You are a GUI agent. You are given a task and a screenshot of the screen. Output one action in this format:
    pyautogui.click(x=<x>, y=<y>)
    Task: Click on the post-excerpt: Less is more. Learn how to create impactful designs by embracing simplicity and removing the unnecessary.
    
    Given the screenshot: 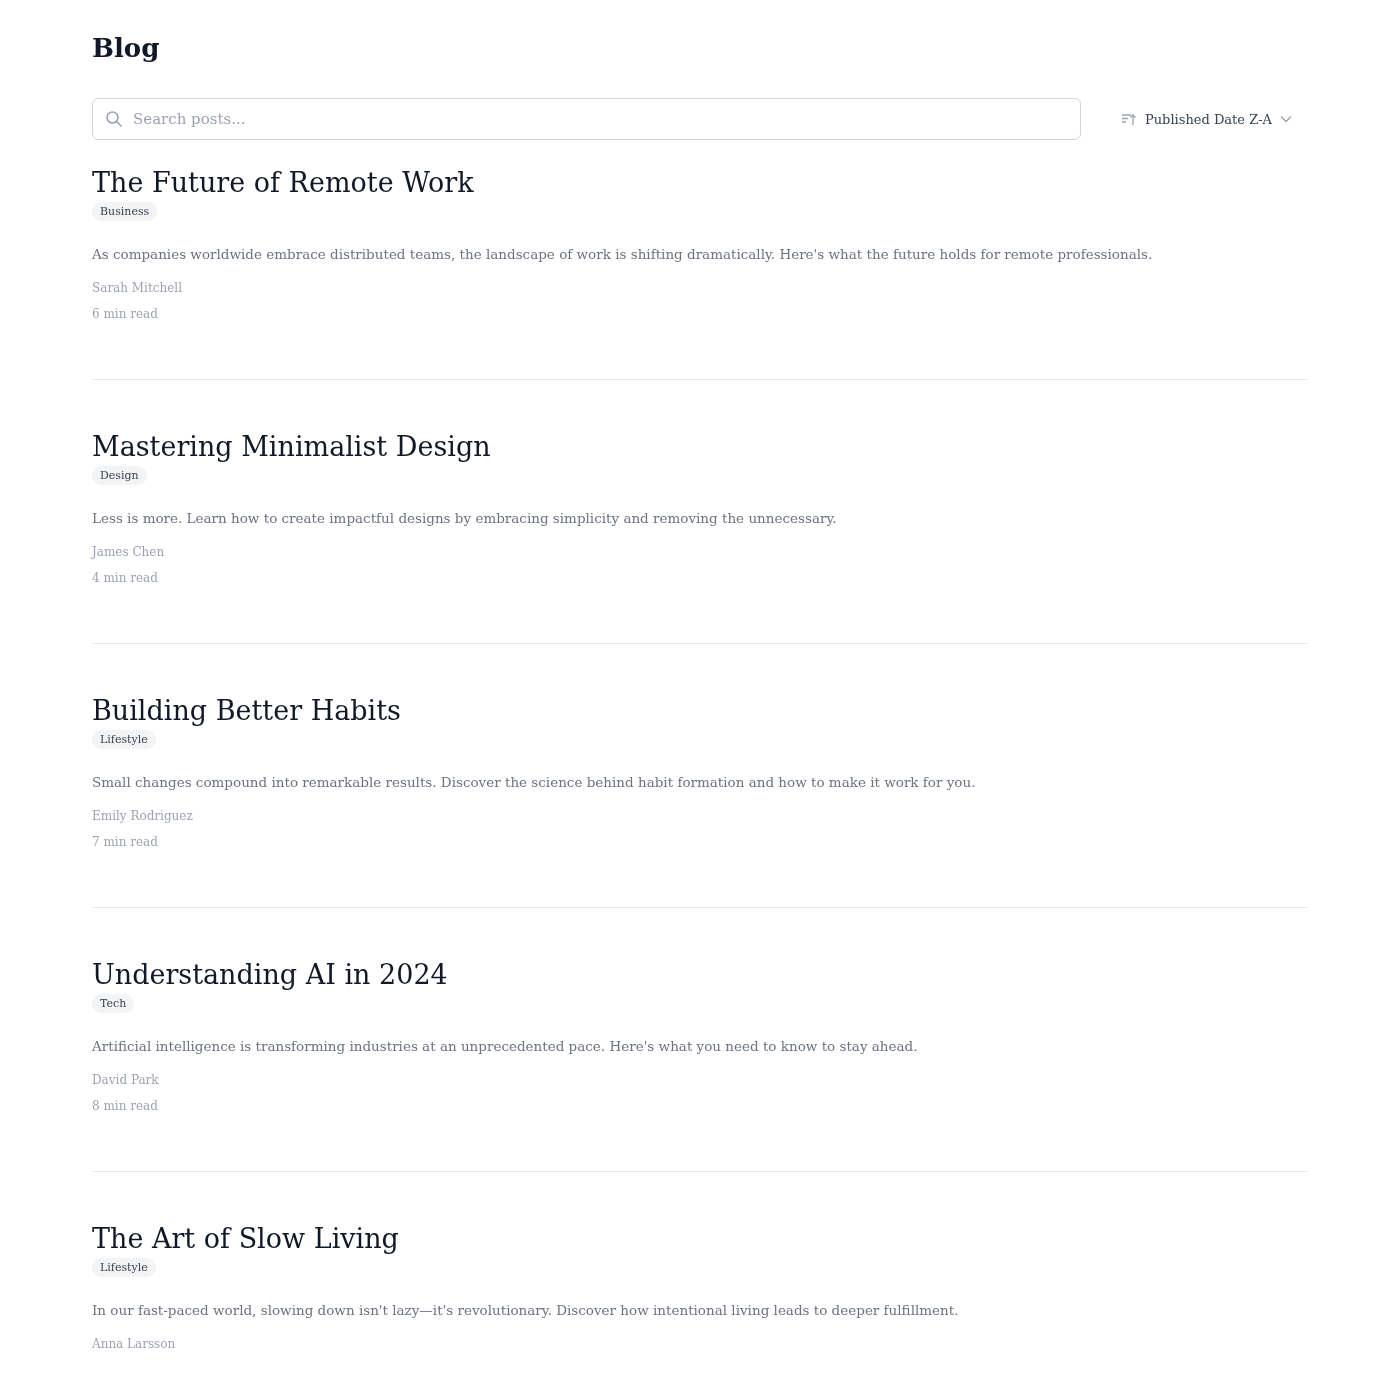 What is the action you would take?
    pyautogui.click(x=464, y=518)
    